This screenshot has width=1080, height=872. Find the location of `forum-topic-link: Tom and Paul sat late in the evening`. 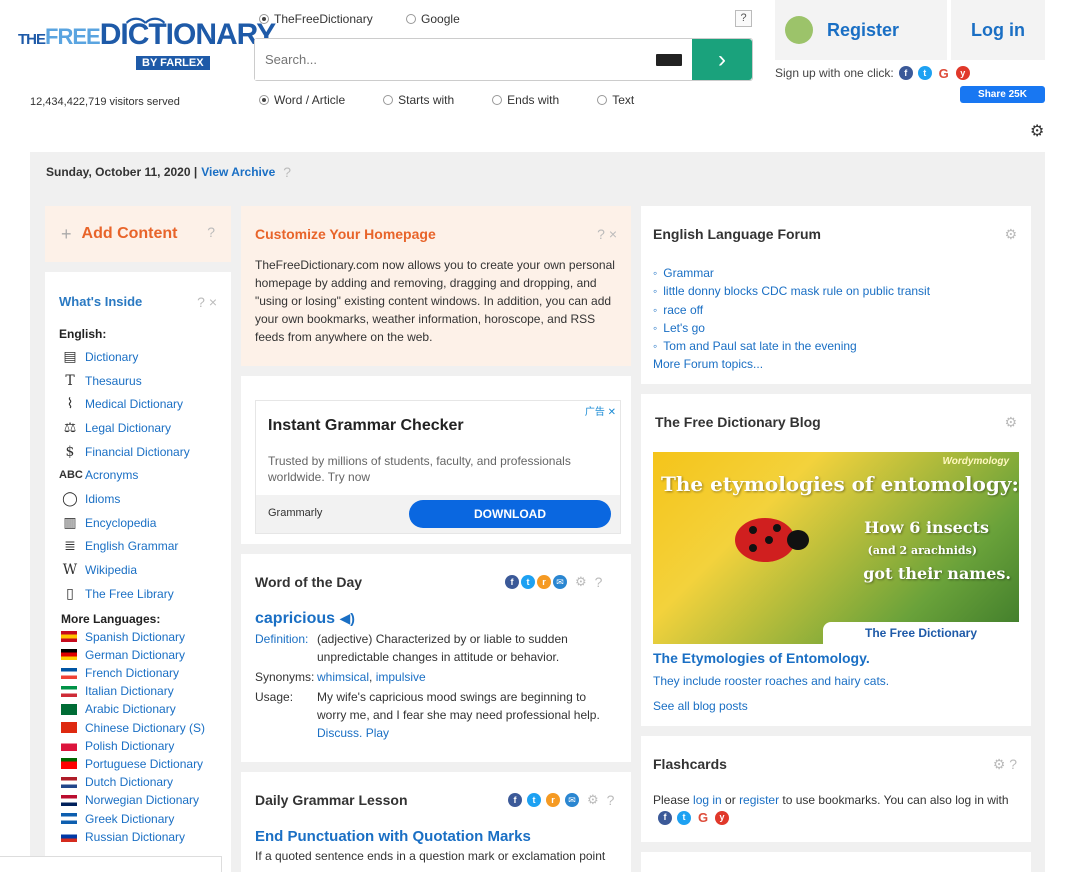

forum-topic-link: Tom and Paul sat late in the evening is located at coordinates (836, 346).